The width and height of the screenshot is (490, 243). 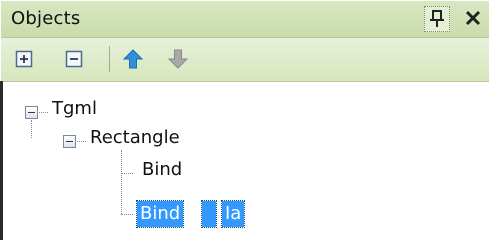 I want to click on panel-left-border, so click(x=1, y=160).